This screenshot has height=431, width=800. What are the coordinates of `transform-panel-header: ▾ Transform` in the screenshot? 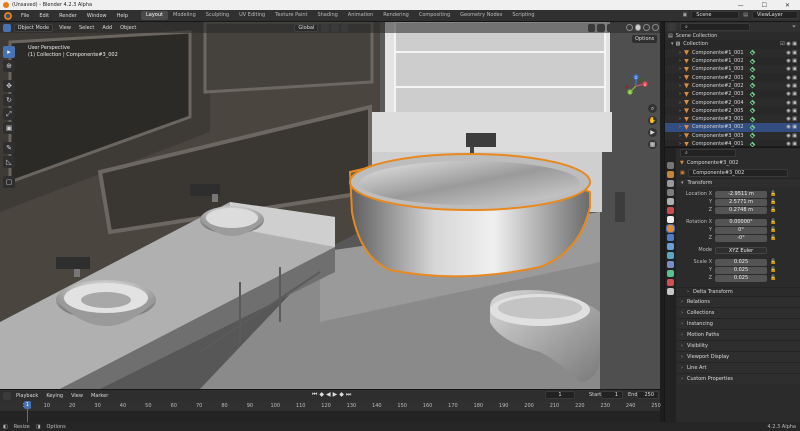 It's located at (738, 182).